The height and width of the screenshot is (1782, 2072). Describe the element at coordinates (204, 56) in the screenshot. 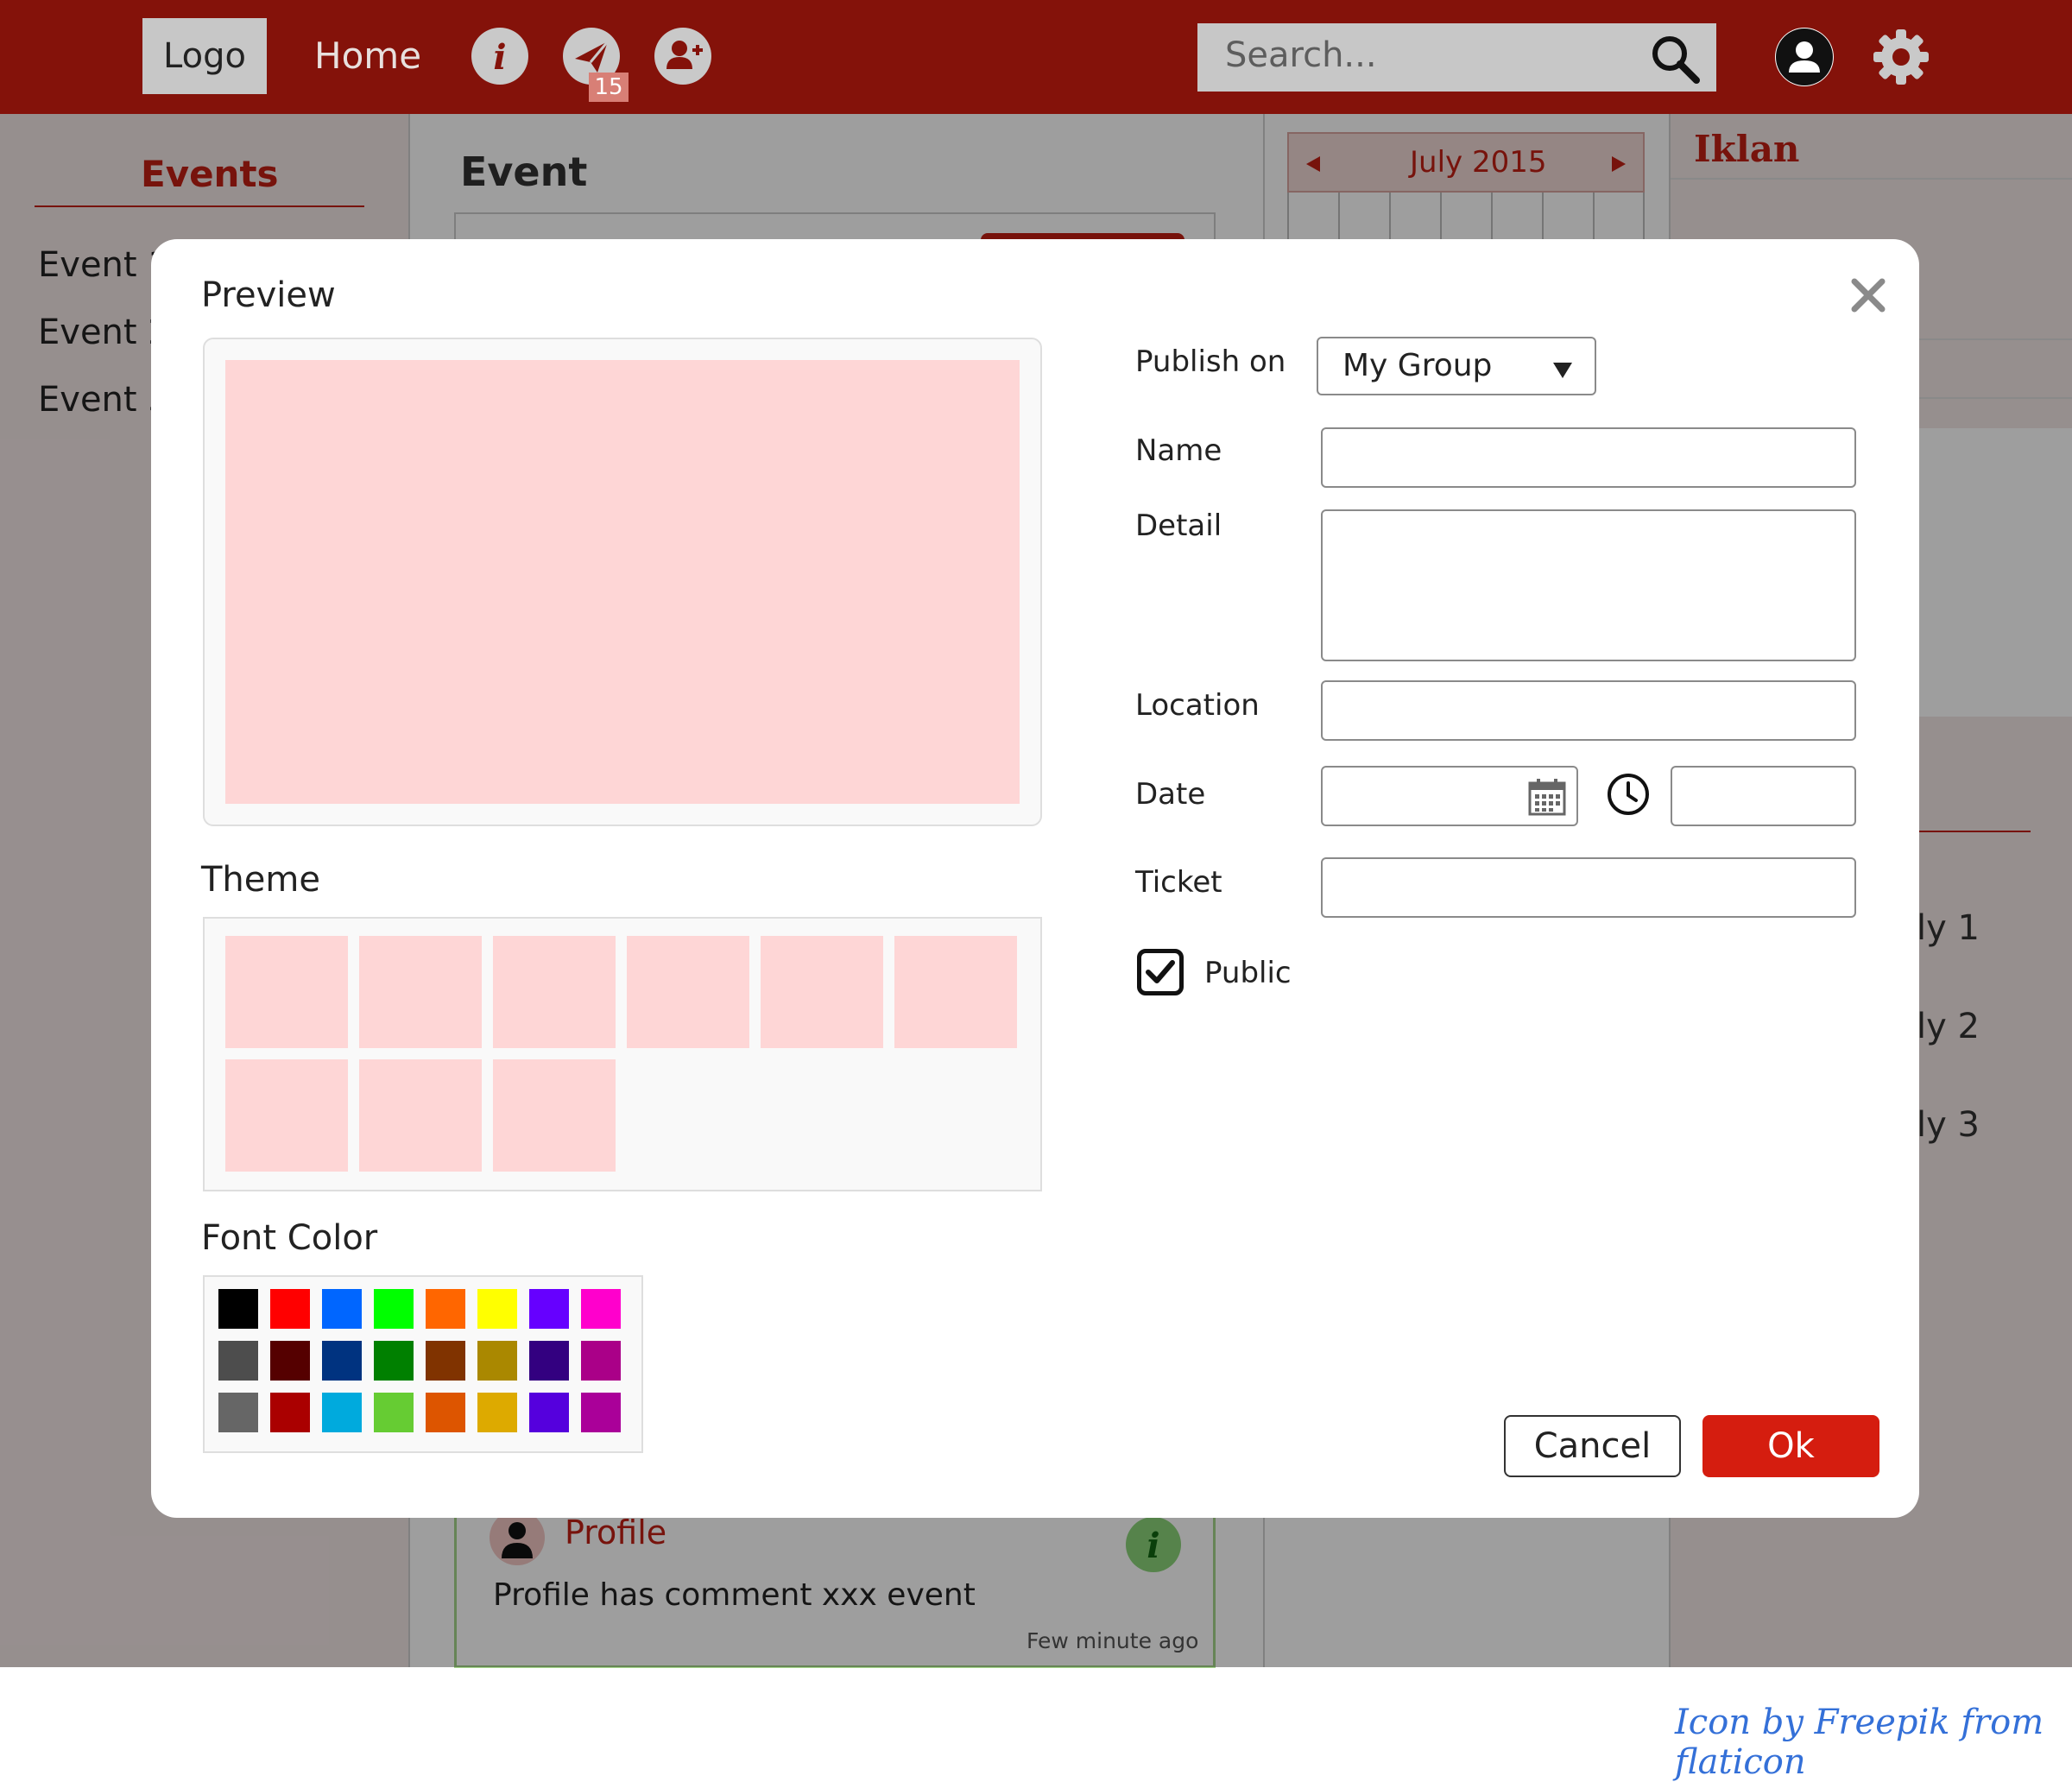

I see `logo: Logo` at that location.